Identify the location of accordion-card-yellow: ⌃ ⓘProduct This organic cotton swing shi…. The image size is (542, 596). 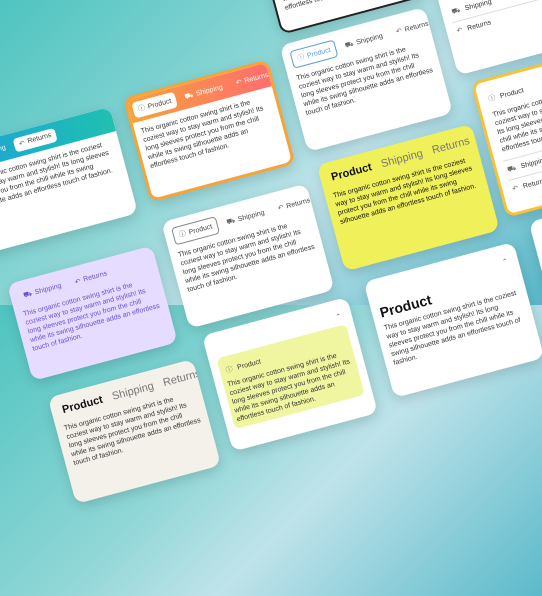
(290, 374).